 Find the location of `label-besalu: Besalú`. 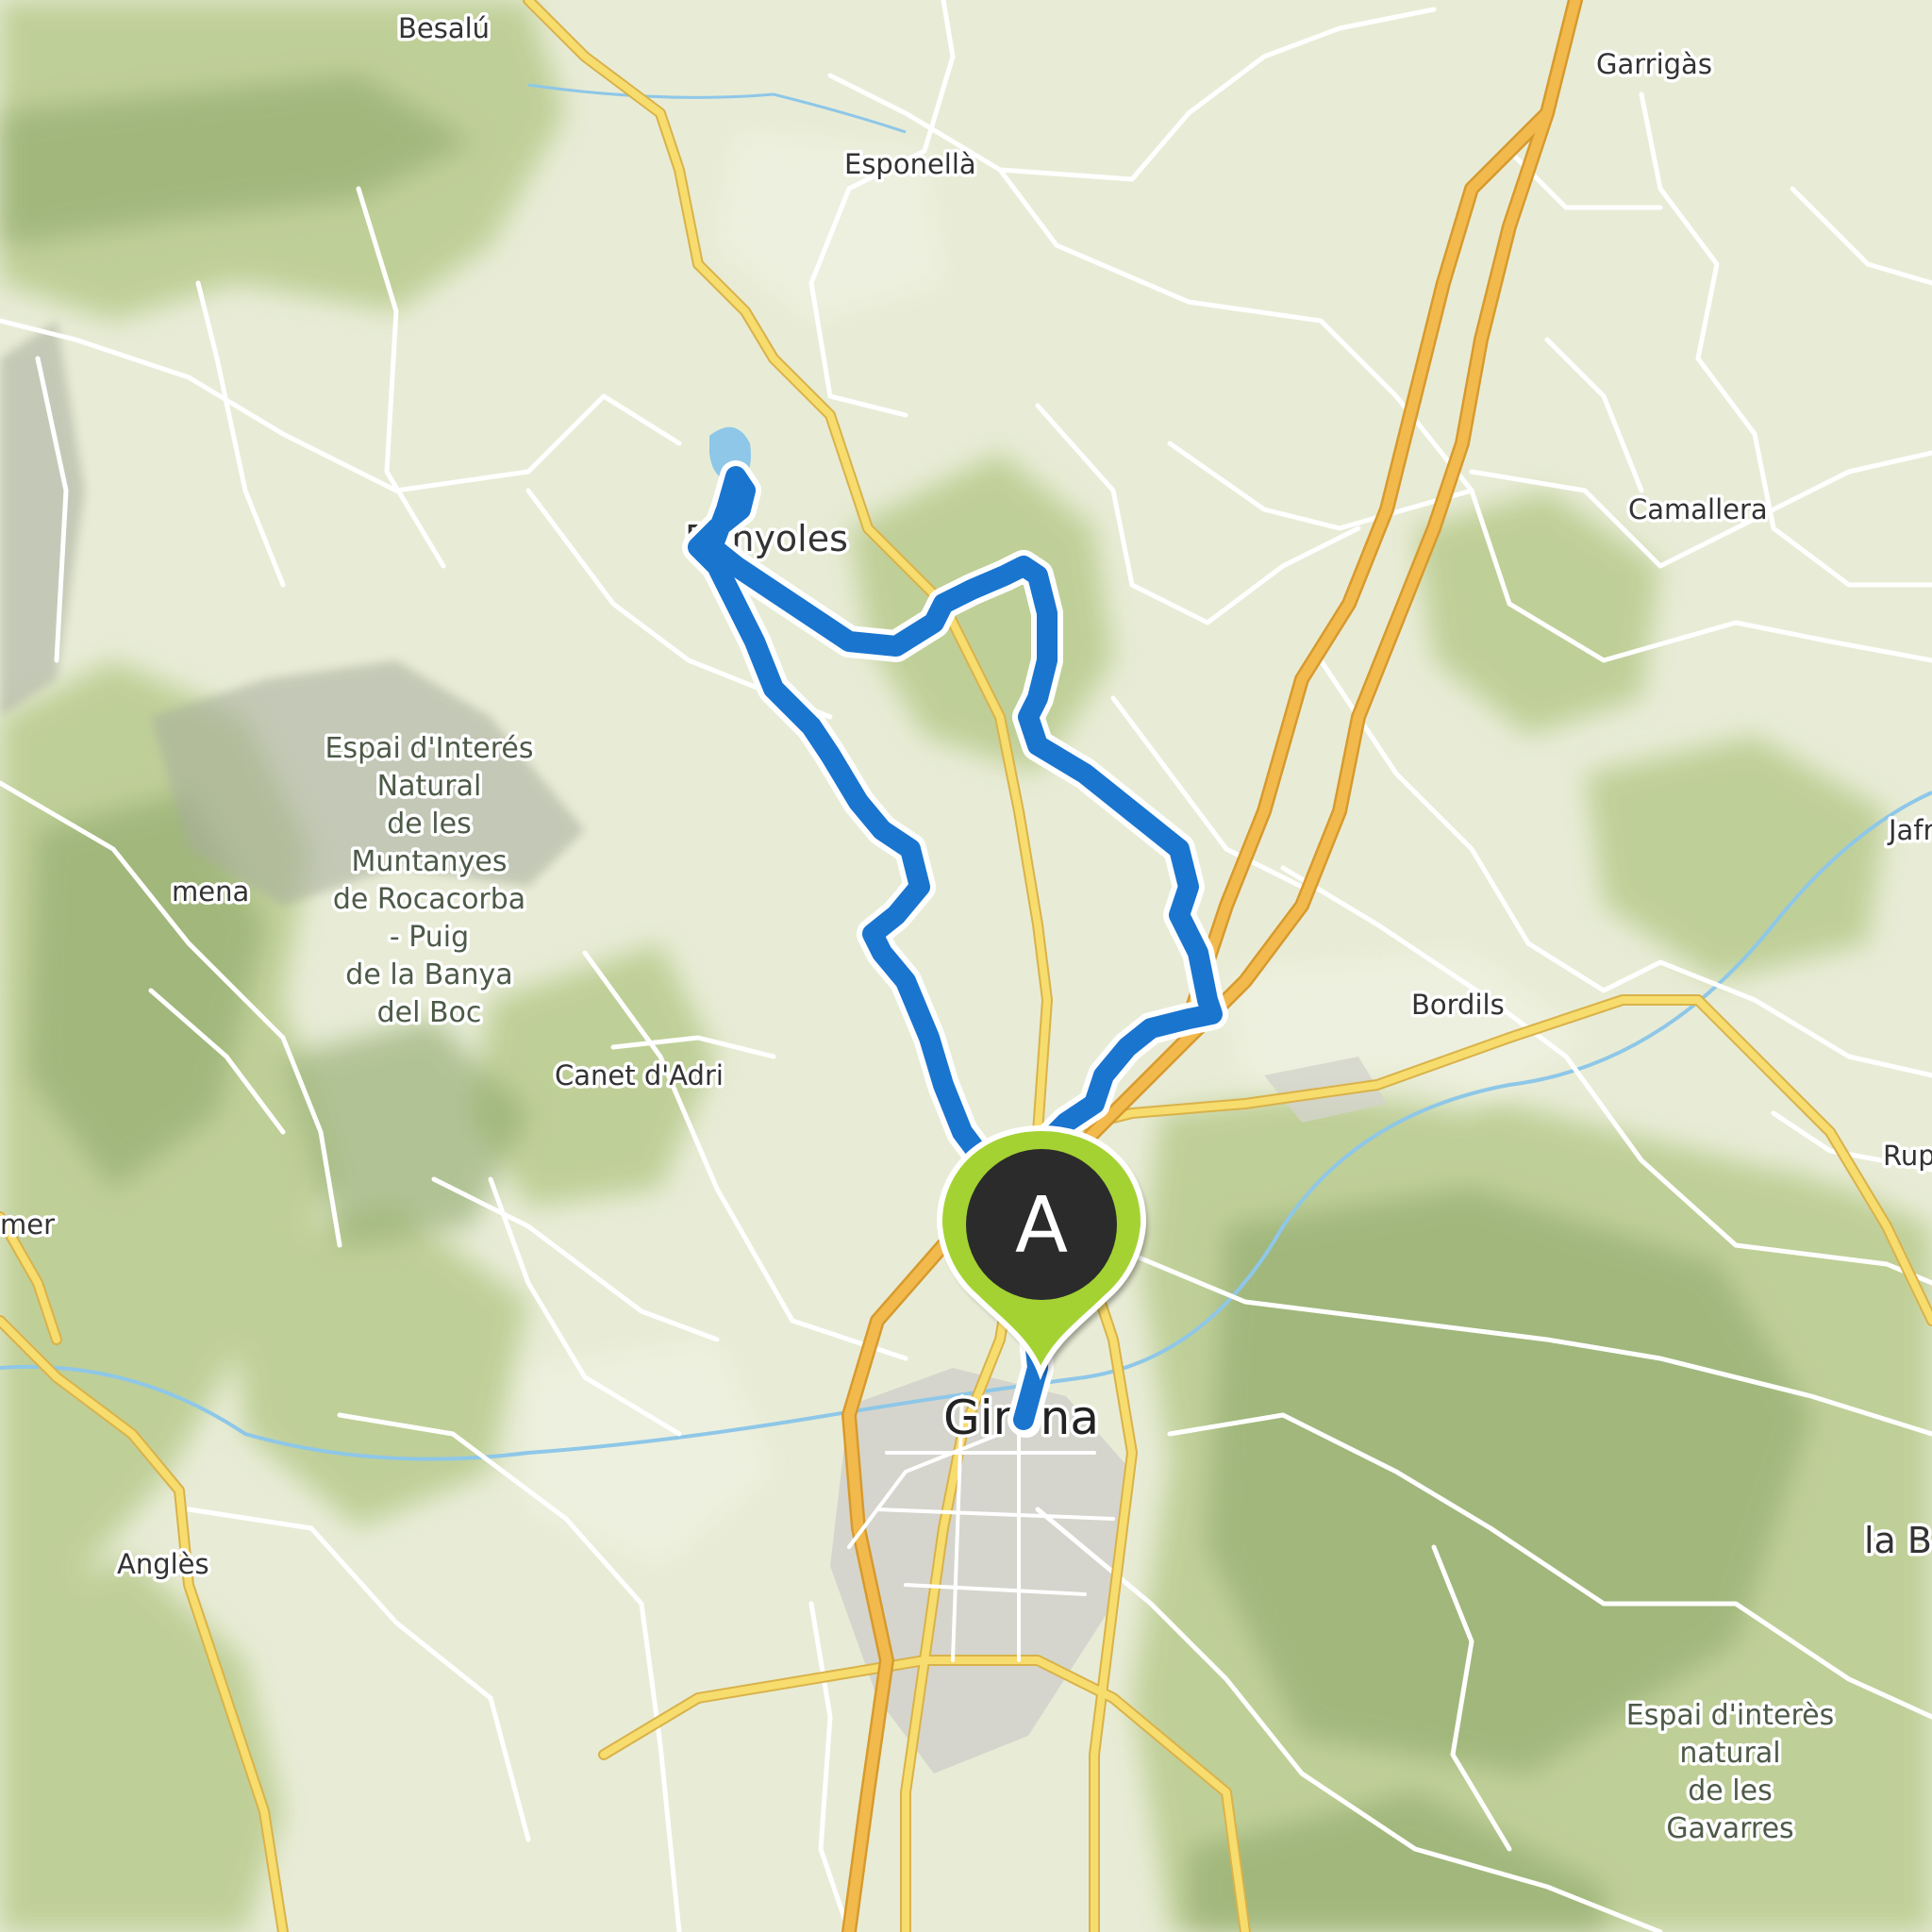

label-besalu: Besalú is located at coordinates (444, 28).